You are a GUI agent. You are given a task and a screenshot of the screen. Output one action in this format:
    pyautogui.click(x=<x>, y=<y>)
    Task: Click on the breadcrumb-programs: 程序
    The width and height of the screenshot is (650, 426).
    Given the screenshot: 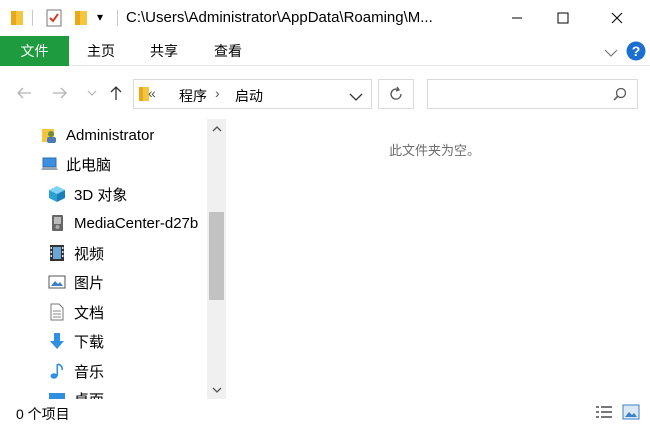 What is the action you would take?
    pyautogui.click(x=193, y=96)
    